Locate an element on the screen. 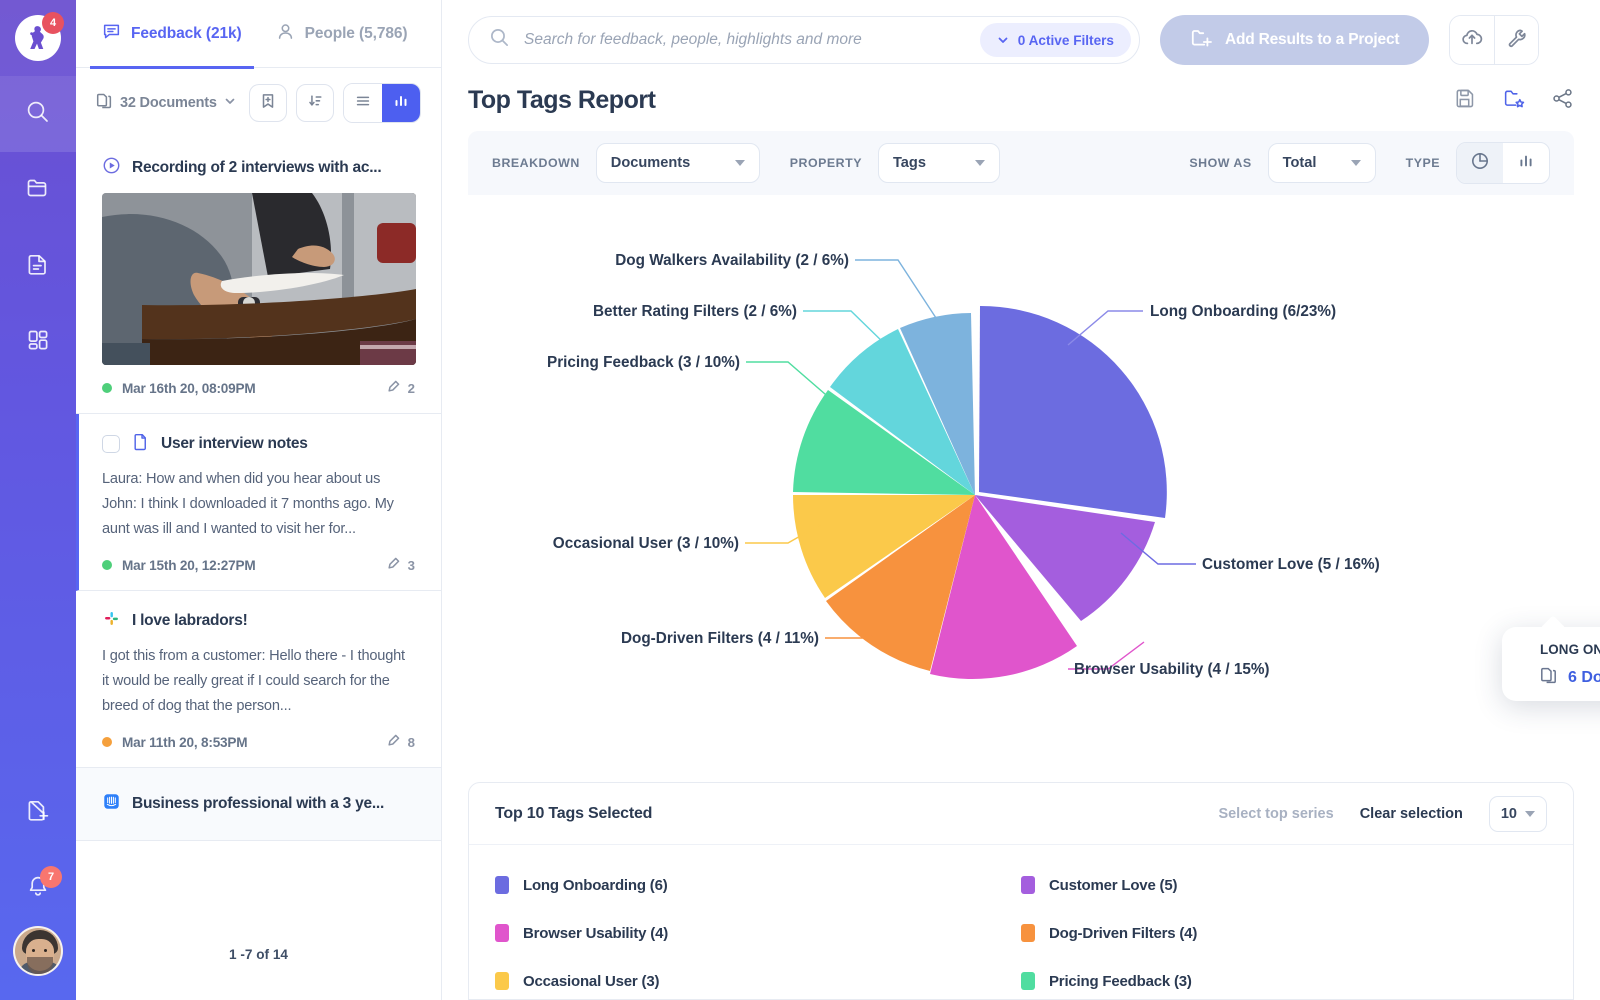  report-actions is located at coordinates (1513, 101).